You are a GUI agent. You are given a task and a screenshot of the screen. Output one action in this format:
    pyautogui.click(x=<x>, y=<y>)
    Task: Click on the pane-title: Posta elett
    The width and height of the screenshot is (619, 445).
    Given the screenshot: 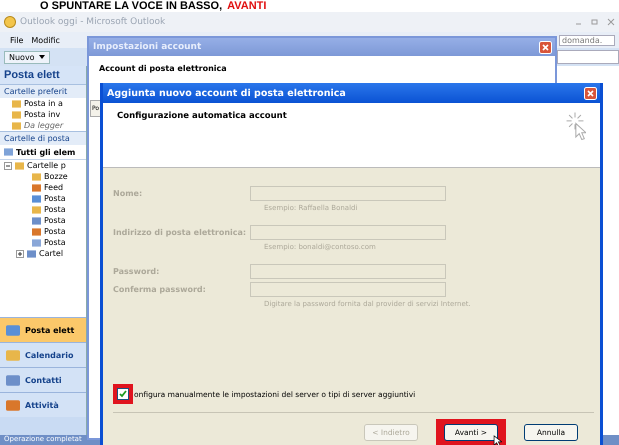 What is the action you would take?
    pyautogui.click(x=43, y=75)
    